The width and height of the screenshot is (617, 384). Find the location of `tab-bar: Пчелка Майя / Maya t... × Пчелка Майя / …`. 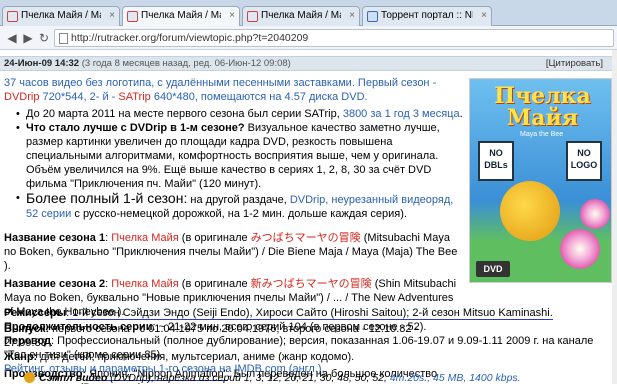

tab-bar: Пчелка Майя / Maya t... × Пчелка Майя / … is located at coordinates (308, 13).